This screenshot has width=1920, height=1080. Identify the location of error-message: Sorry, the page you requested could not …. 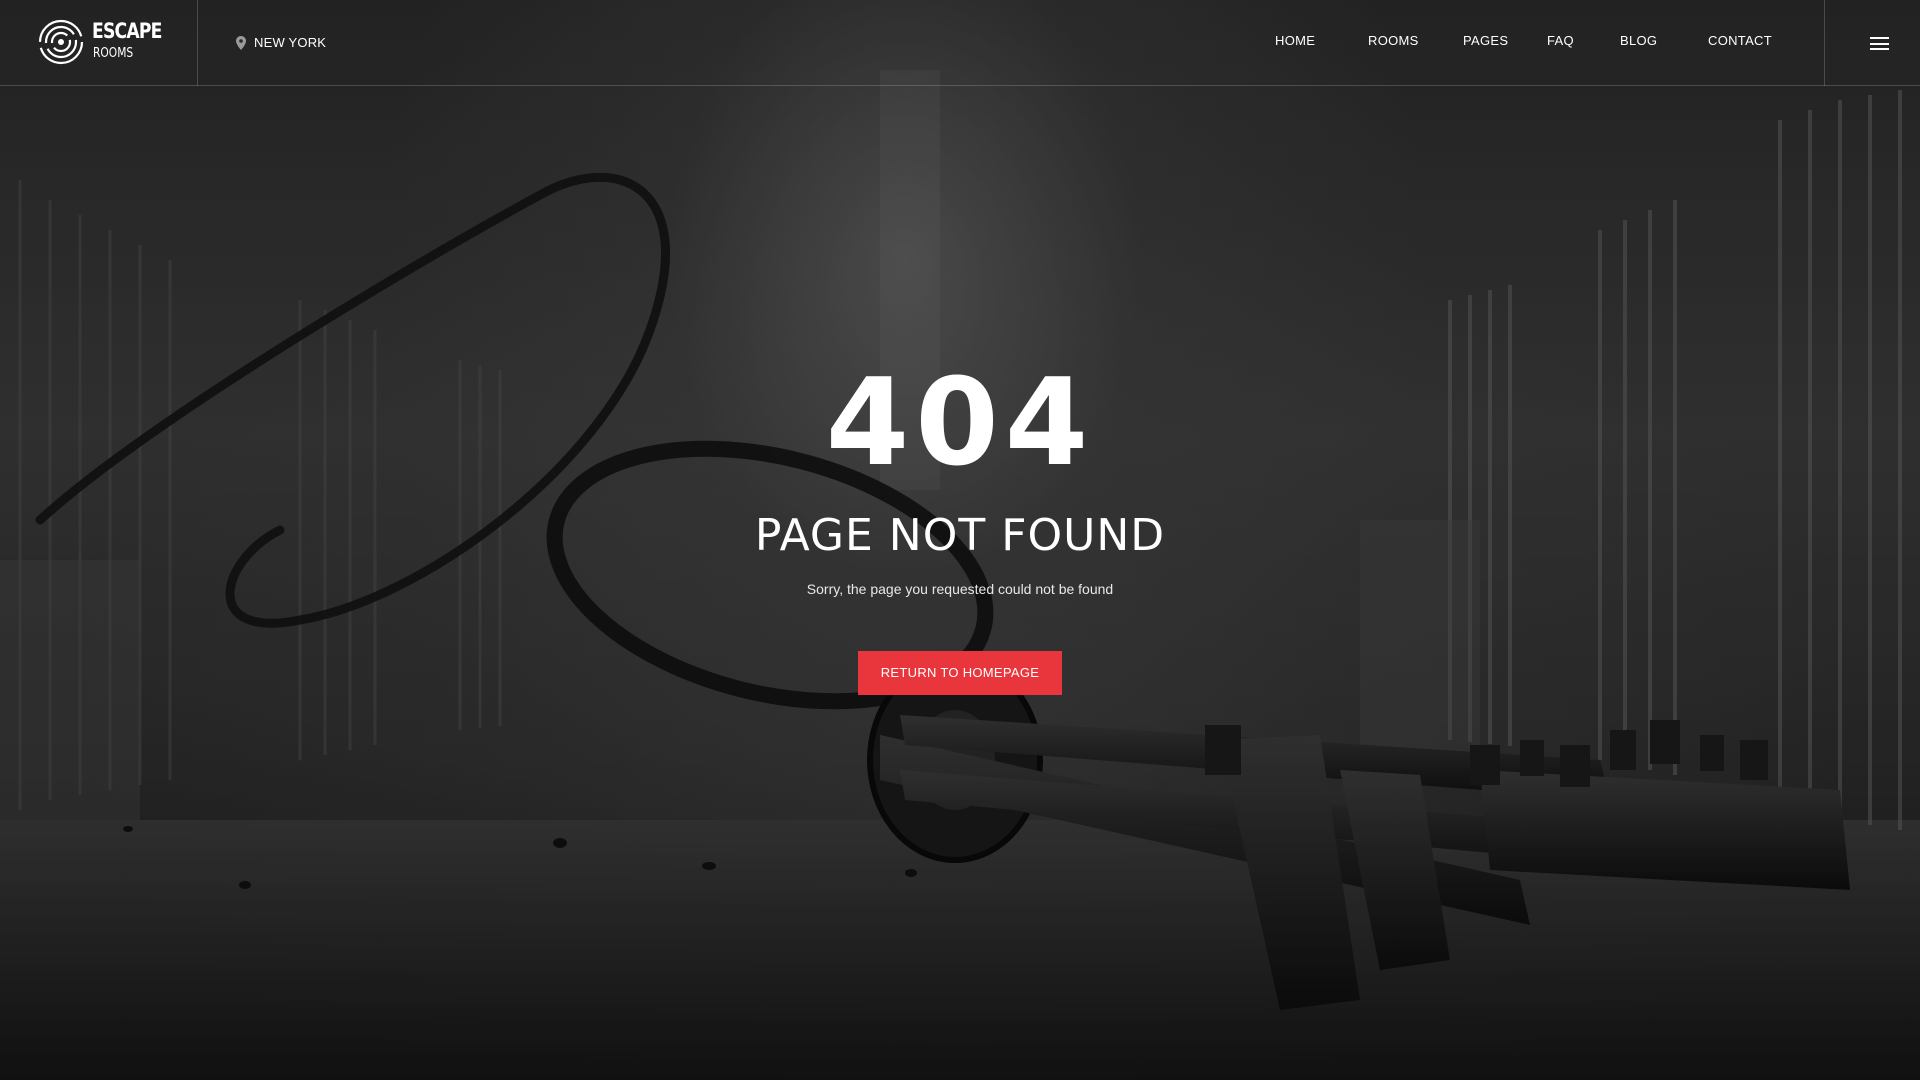
(960, 589).